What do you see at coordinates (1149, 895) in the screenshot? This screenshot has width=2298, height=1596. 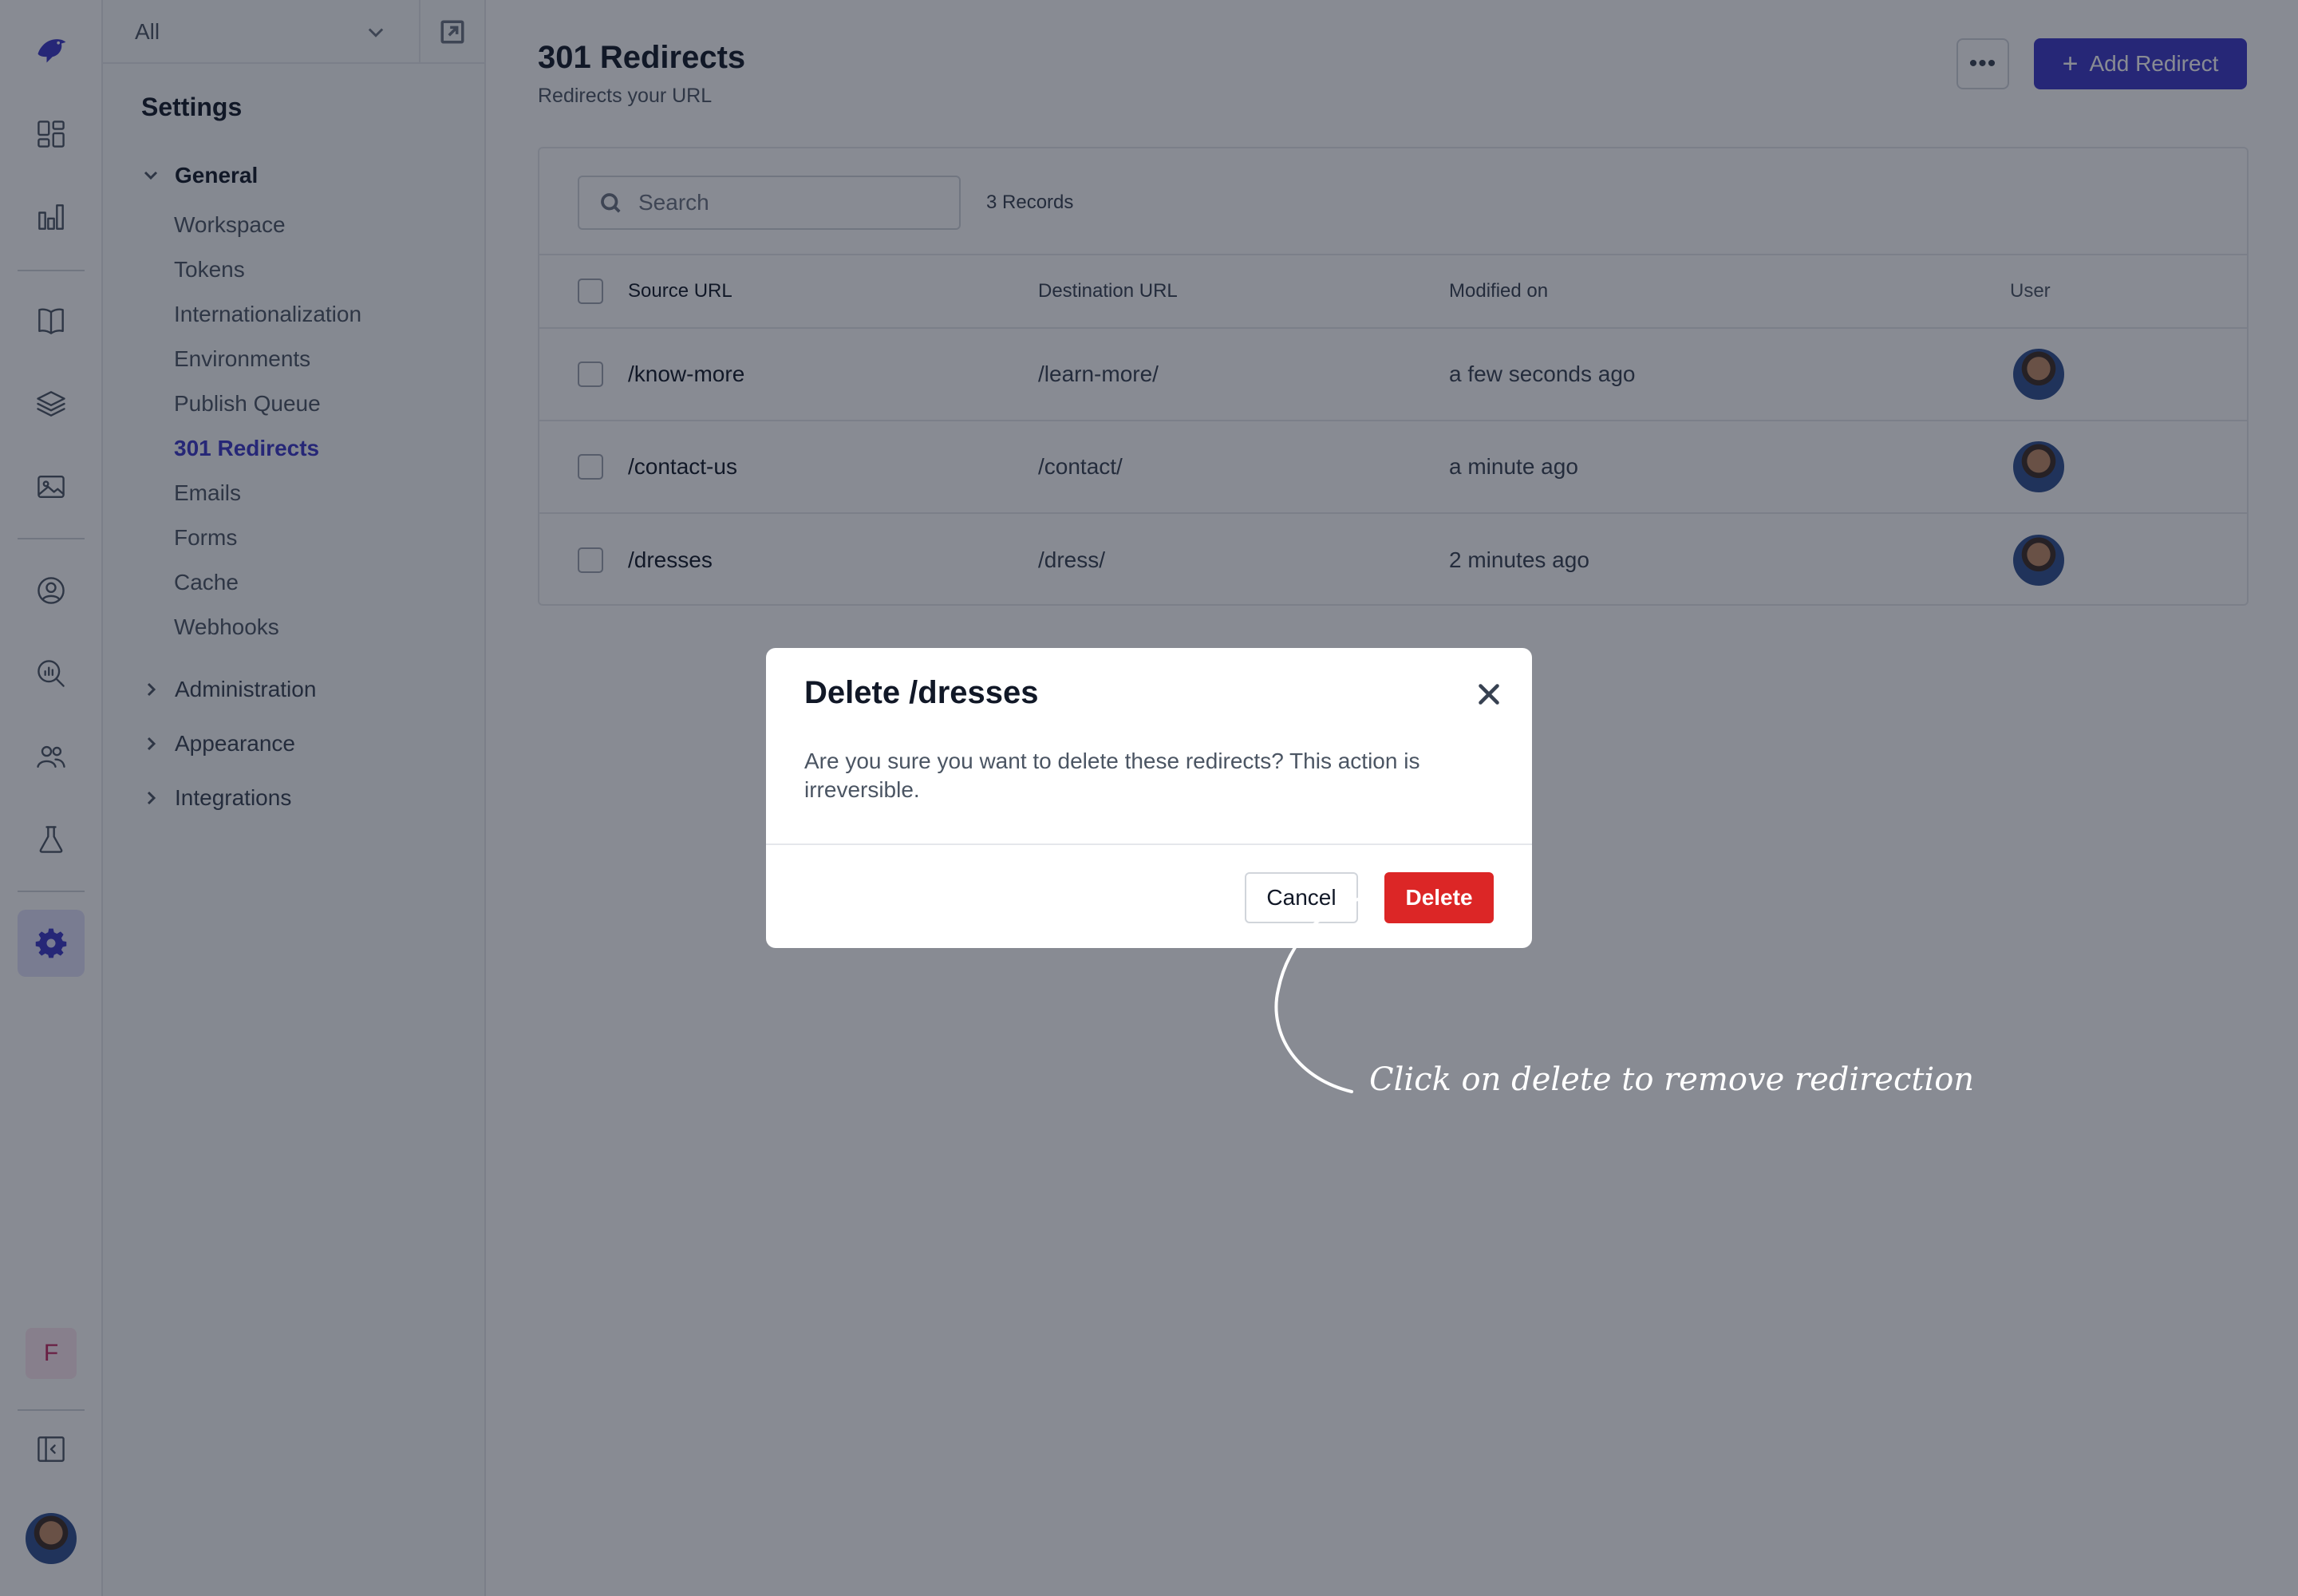 I see `dialog-footer: Cancel Delete` at bounding box center [1149, 895].